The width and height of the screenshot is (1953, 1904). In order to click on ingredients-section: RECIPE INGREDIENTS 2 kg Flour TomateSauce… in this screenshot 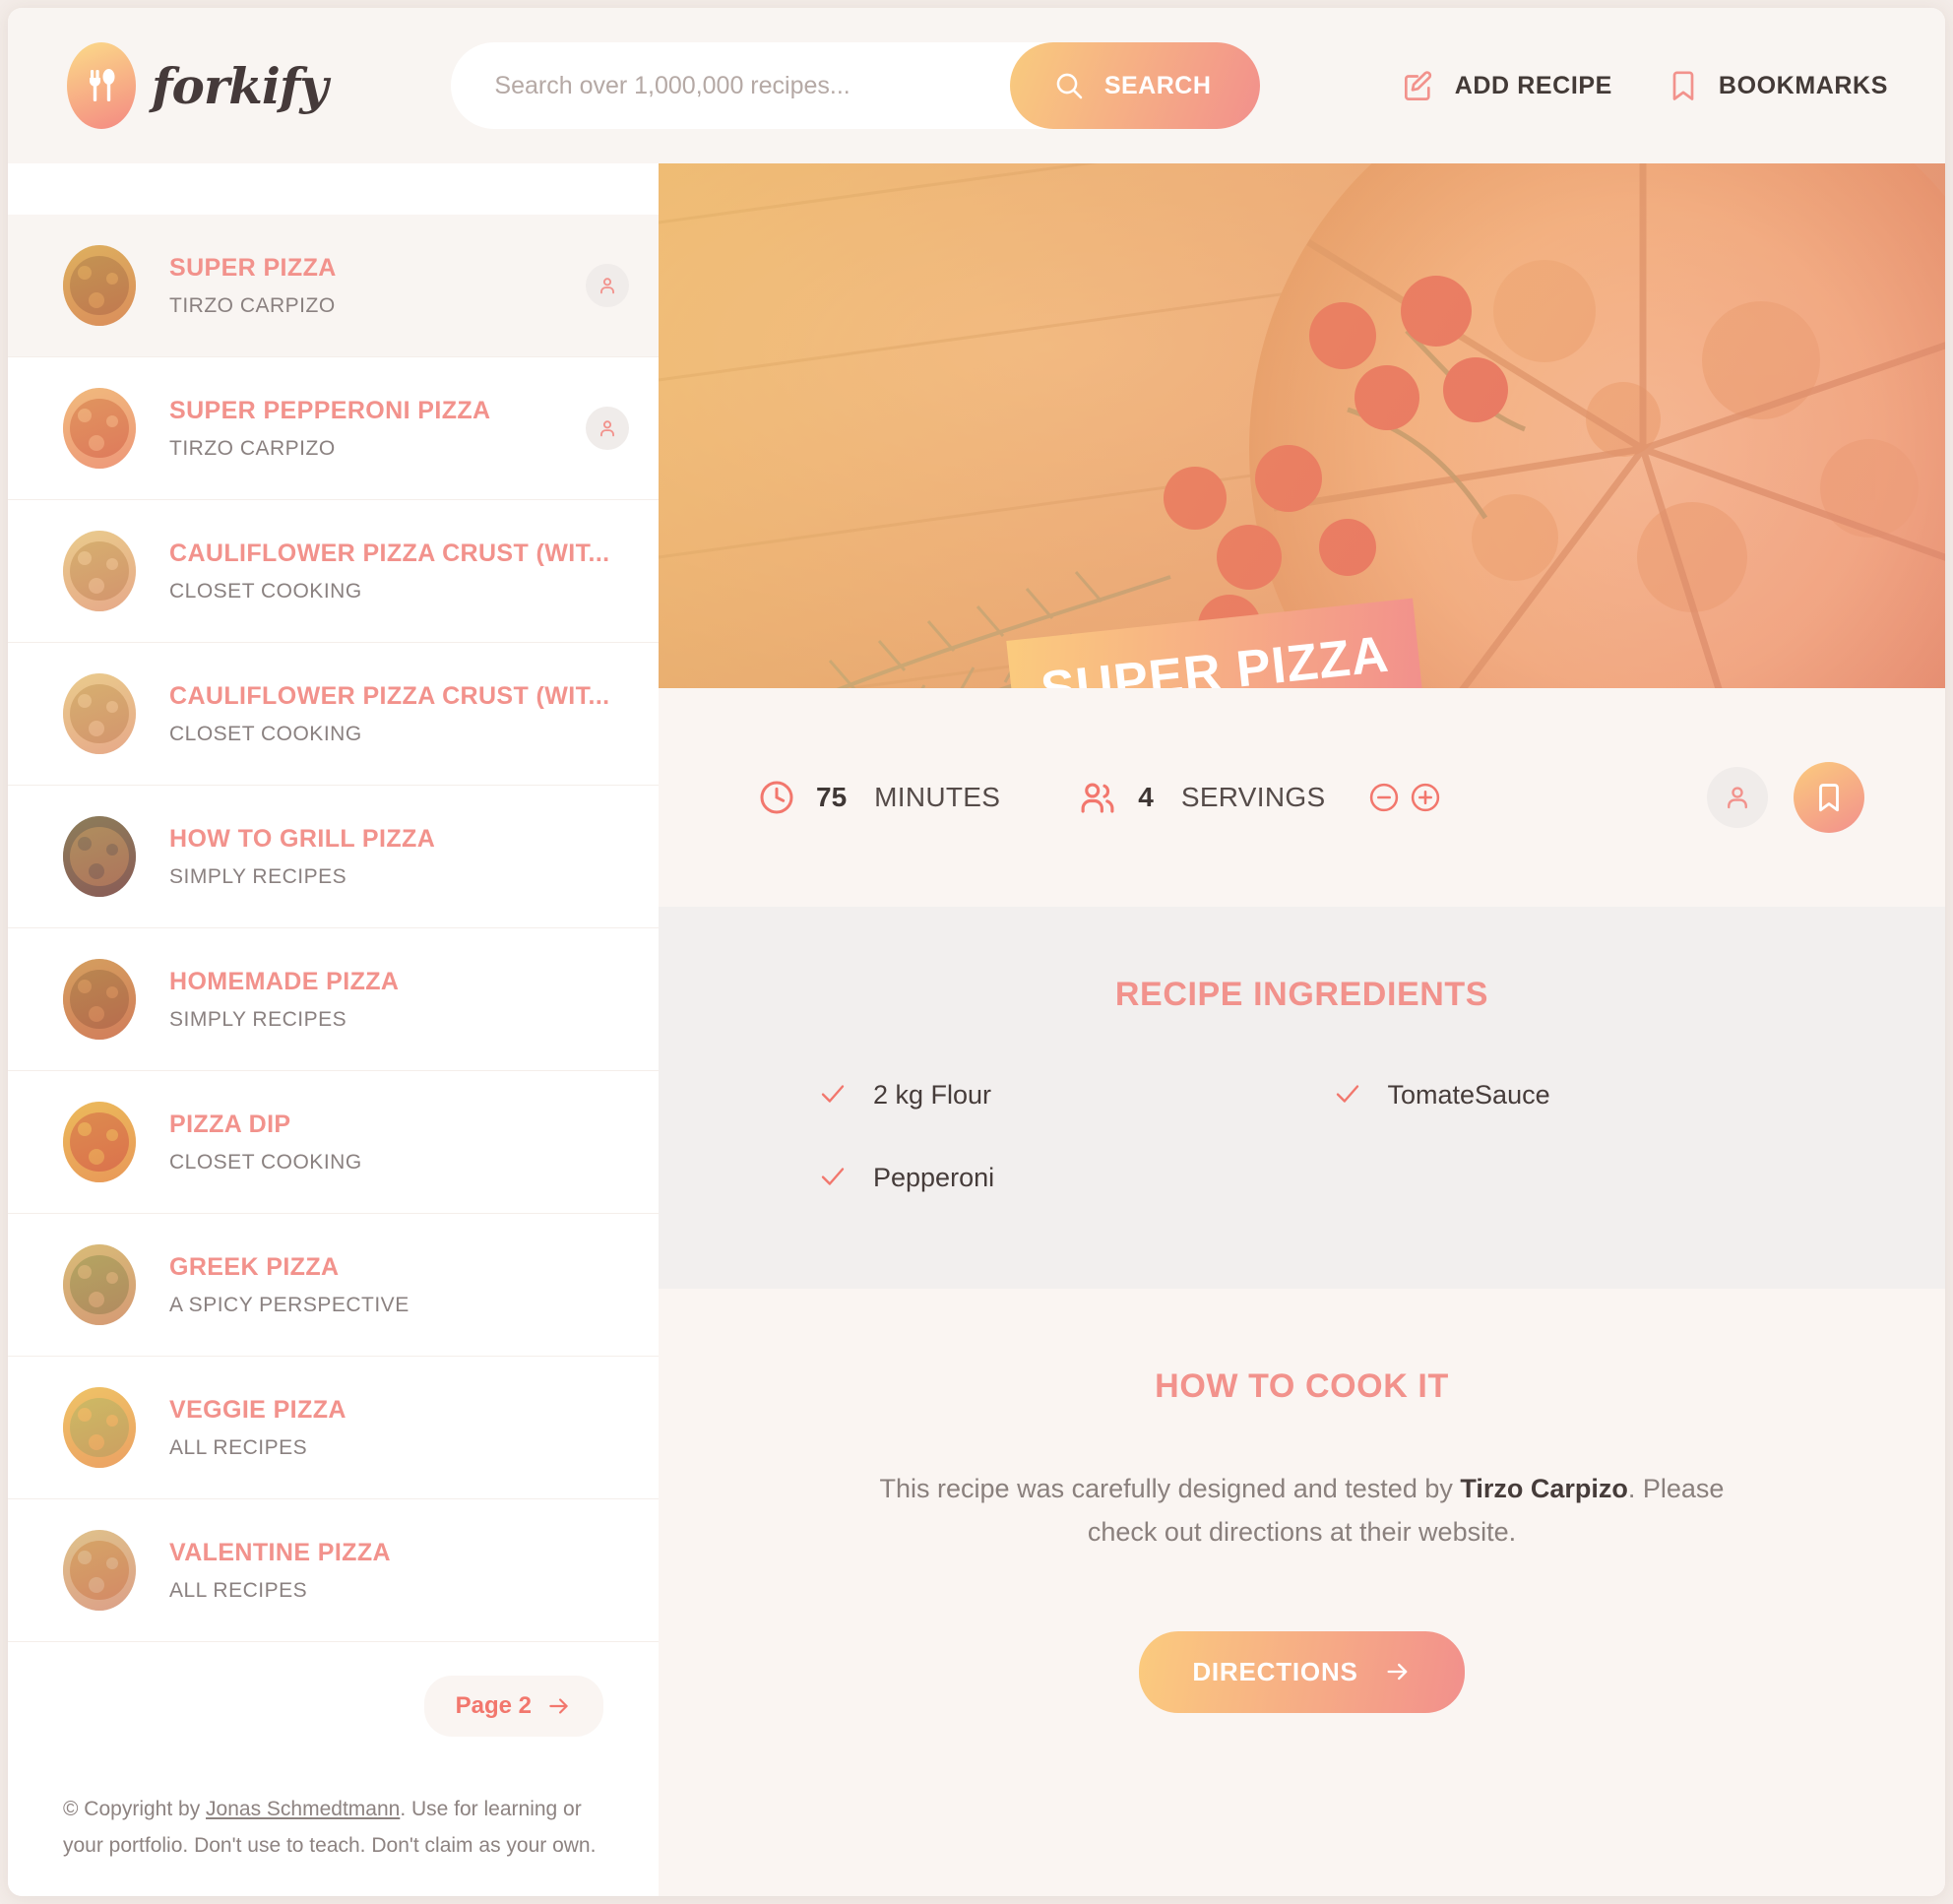, I will do `click(1302, 1098)`.